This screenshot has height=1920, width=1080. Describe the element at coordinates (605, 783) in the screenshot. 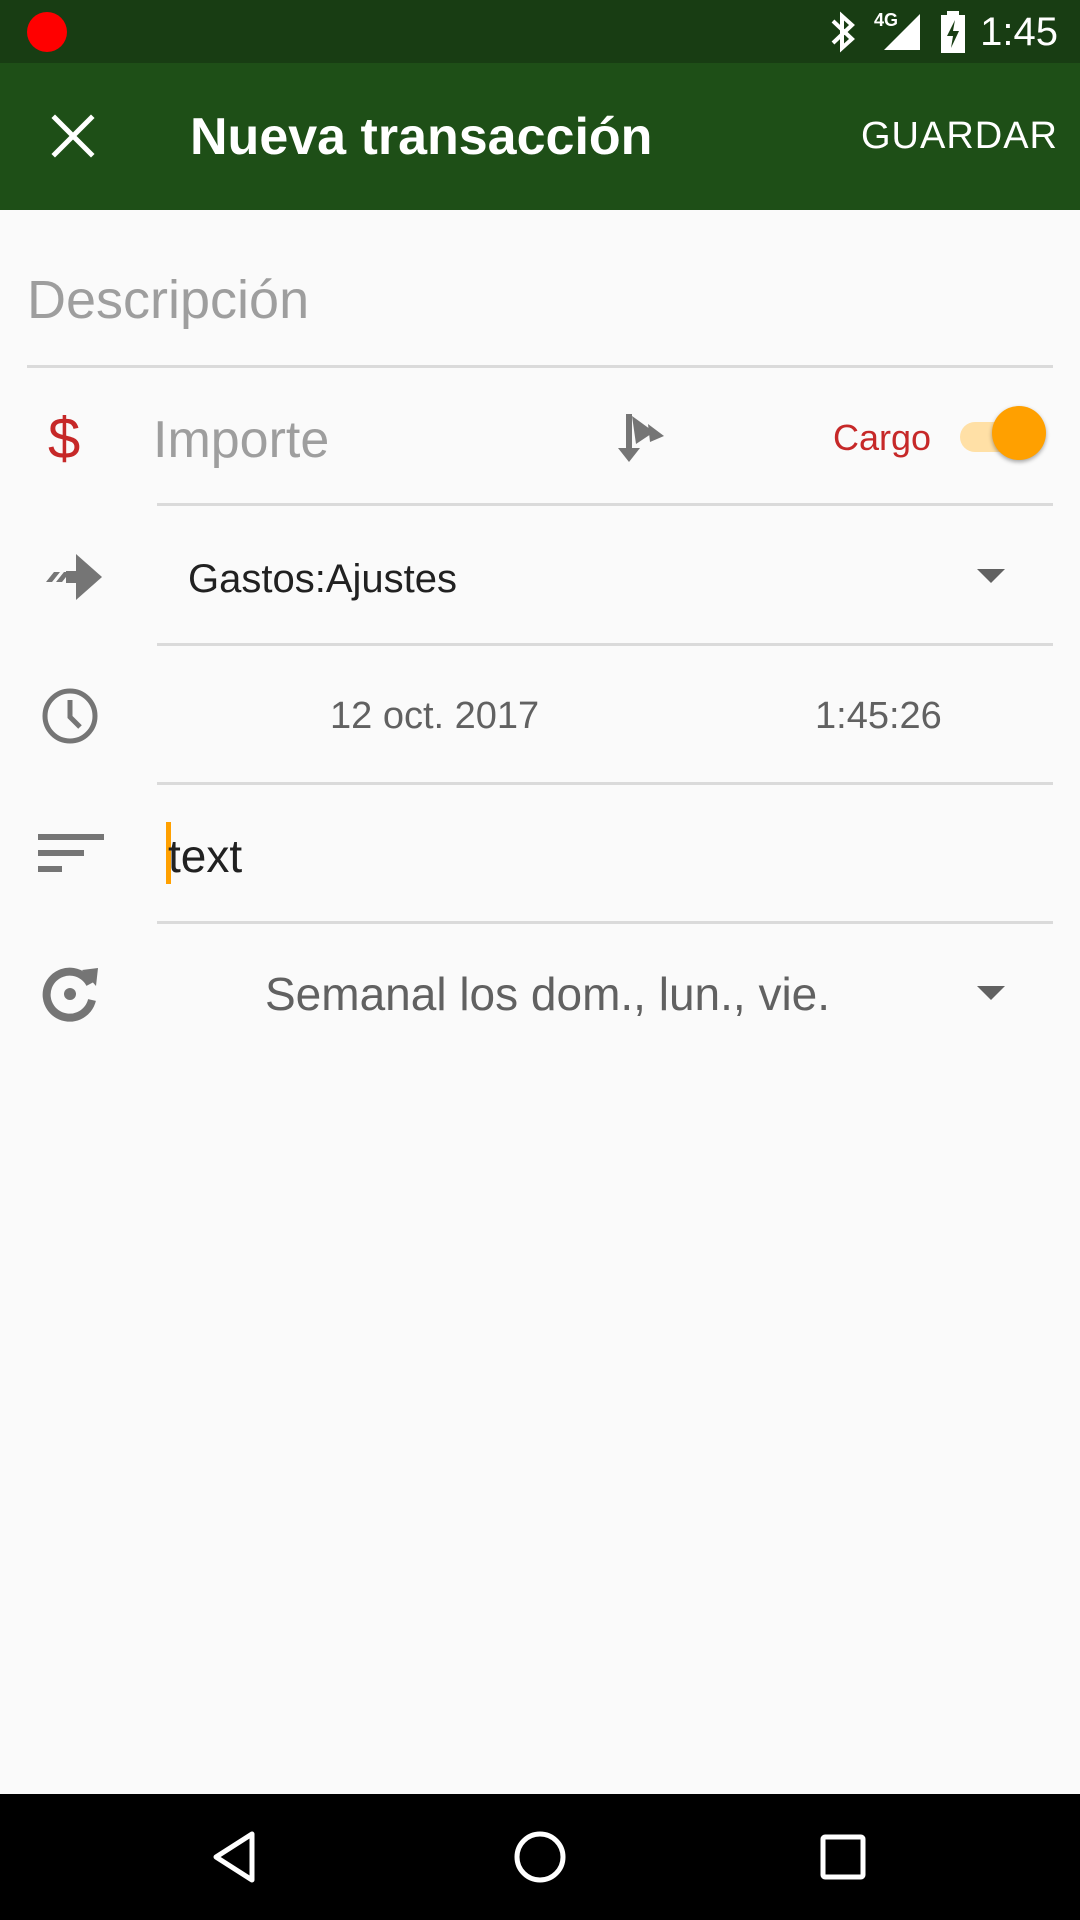

I see `datetime-underline` at that location.